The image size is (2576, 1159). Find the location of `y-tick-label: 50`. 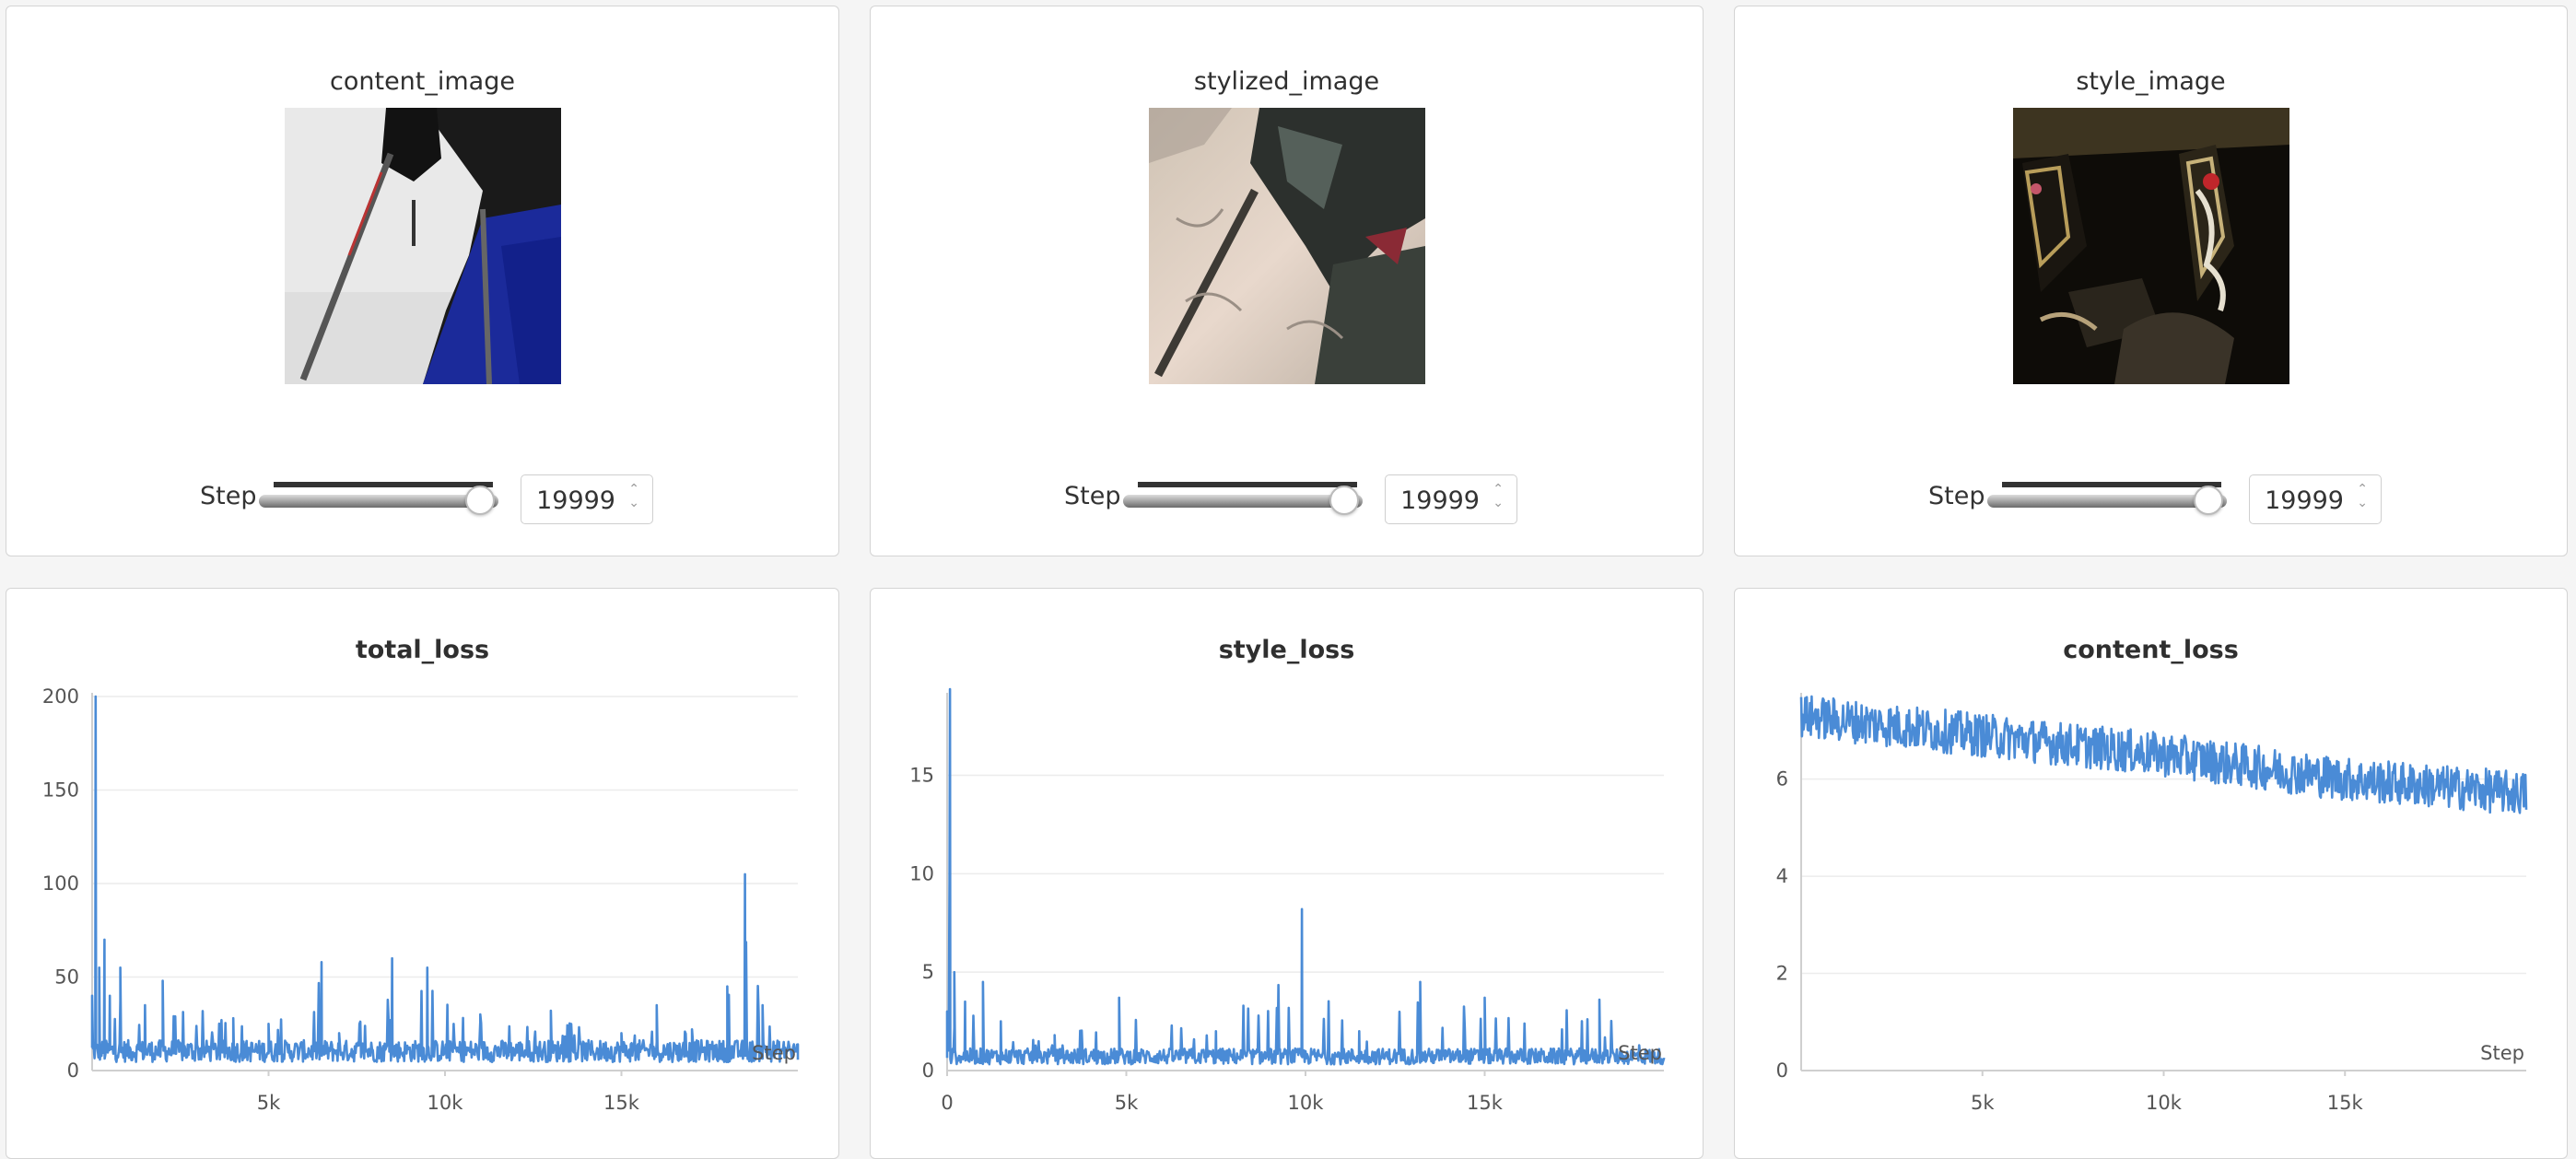

y-tick-label: 50 is located at coordinates (66, 977).